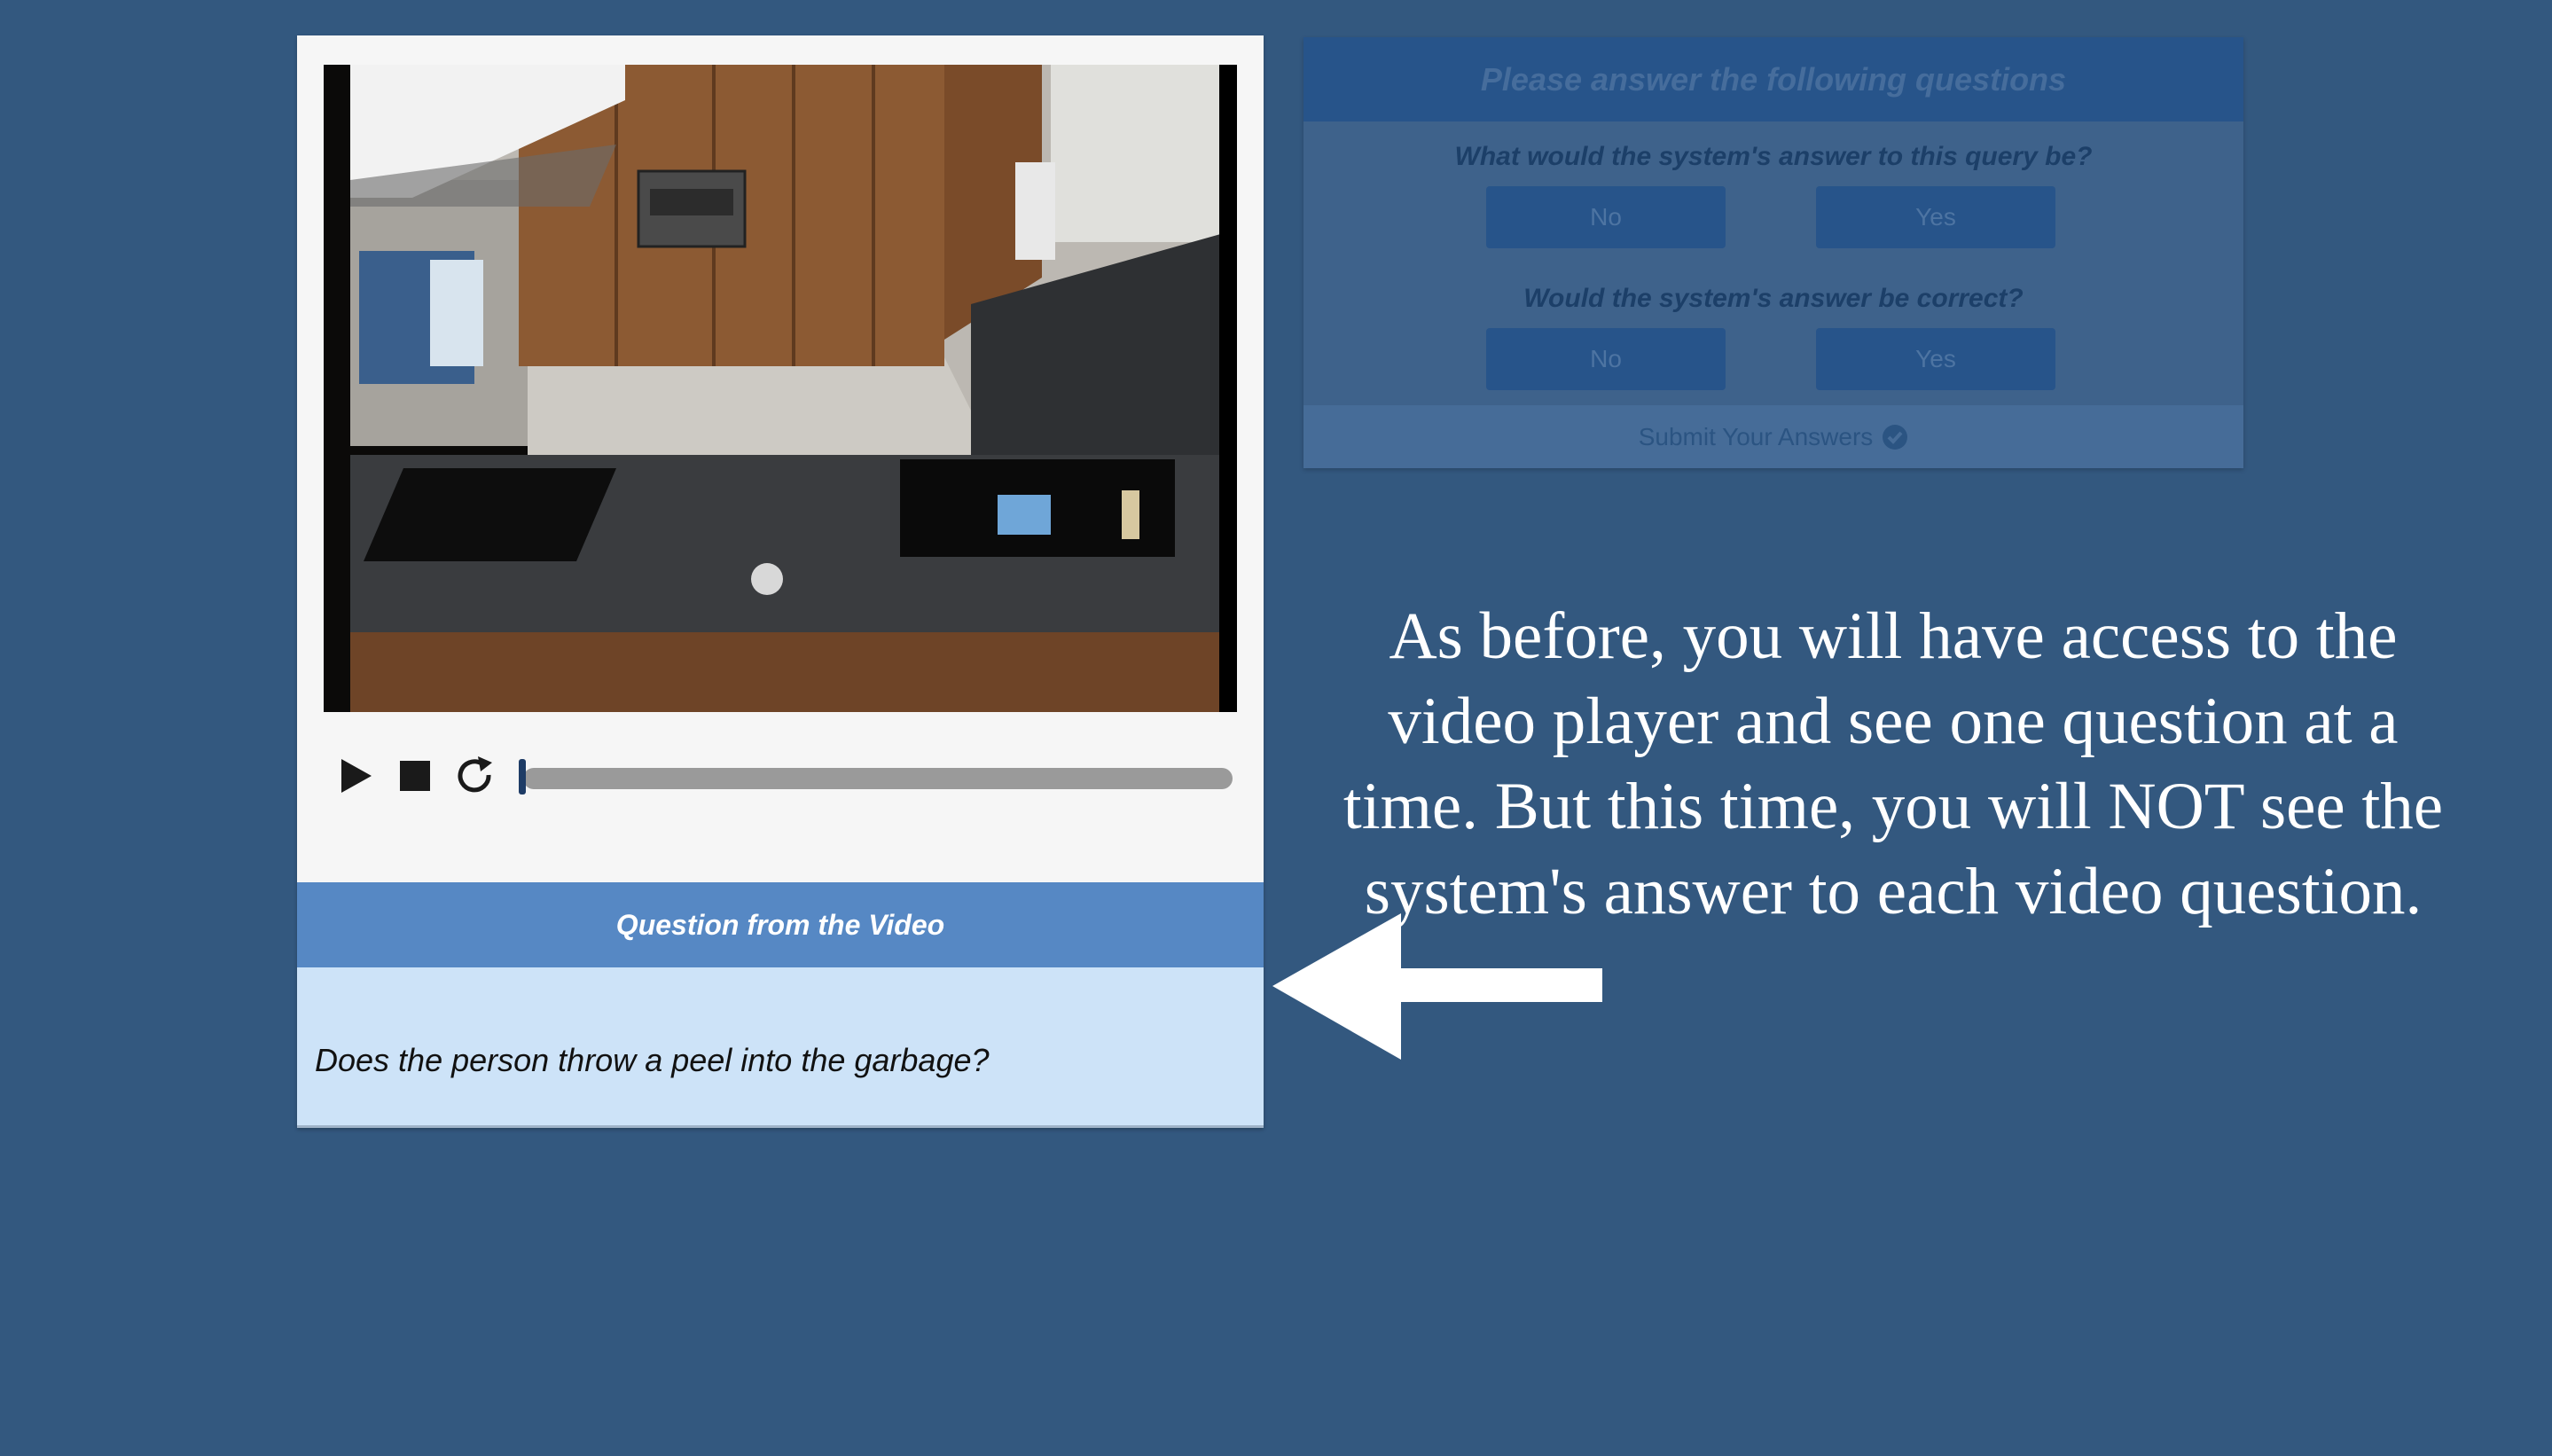  I want to click on replay-button, so click(475, 776).